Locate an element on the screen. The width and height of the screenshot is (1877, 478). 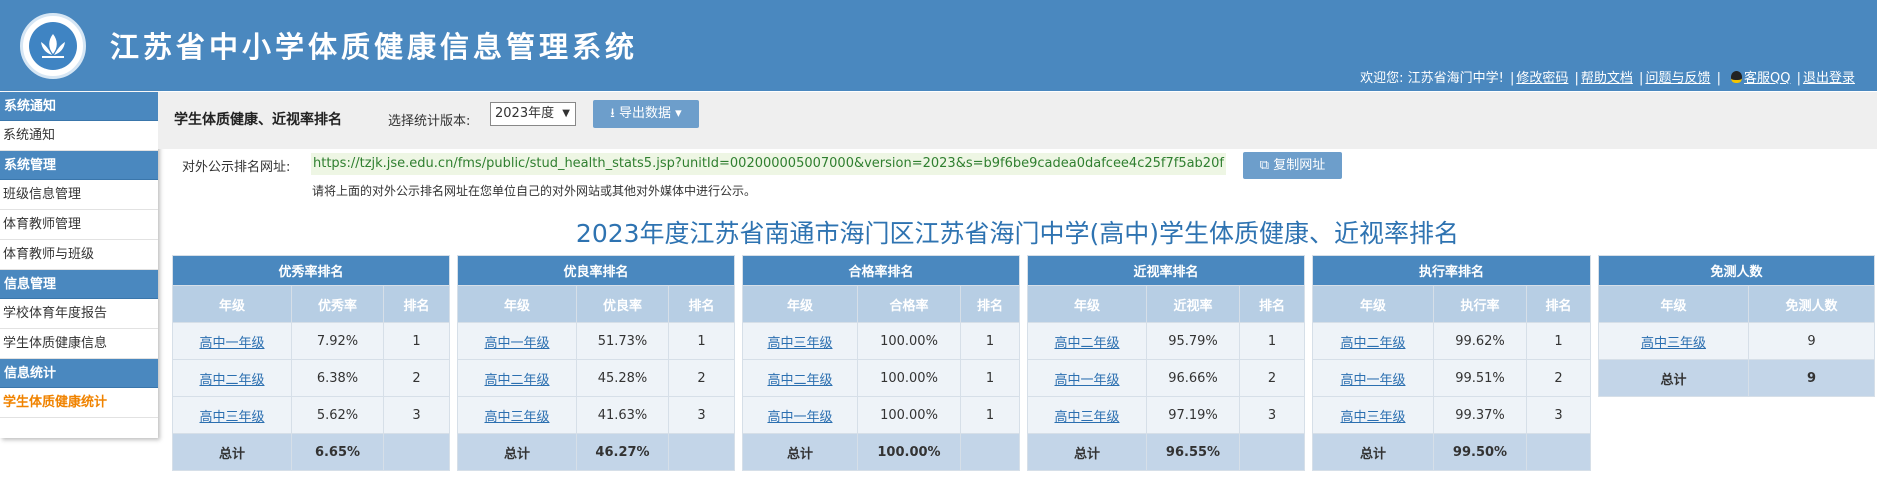
public-url-label: 对外公示排名网址: is located at coordinates (236, 167).